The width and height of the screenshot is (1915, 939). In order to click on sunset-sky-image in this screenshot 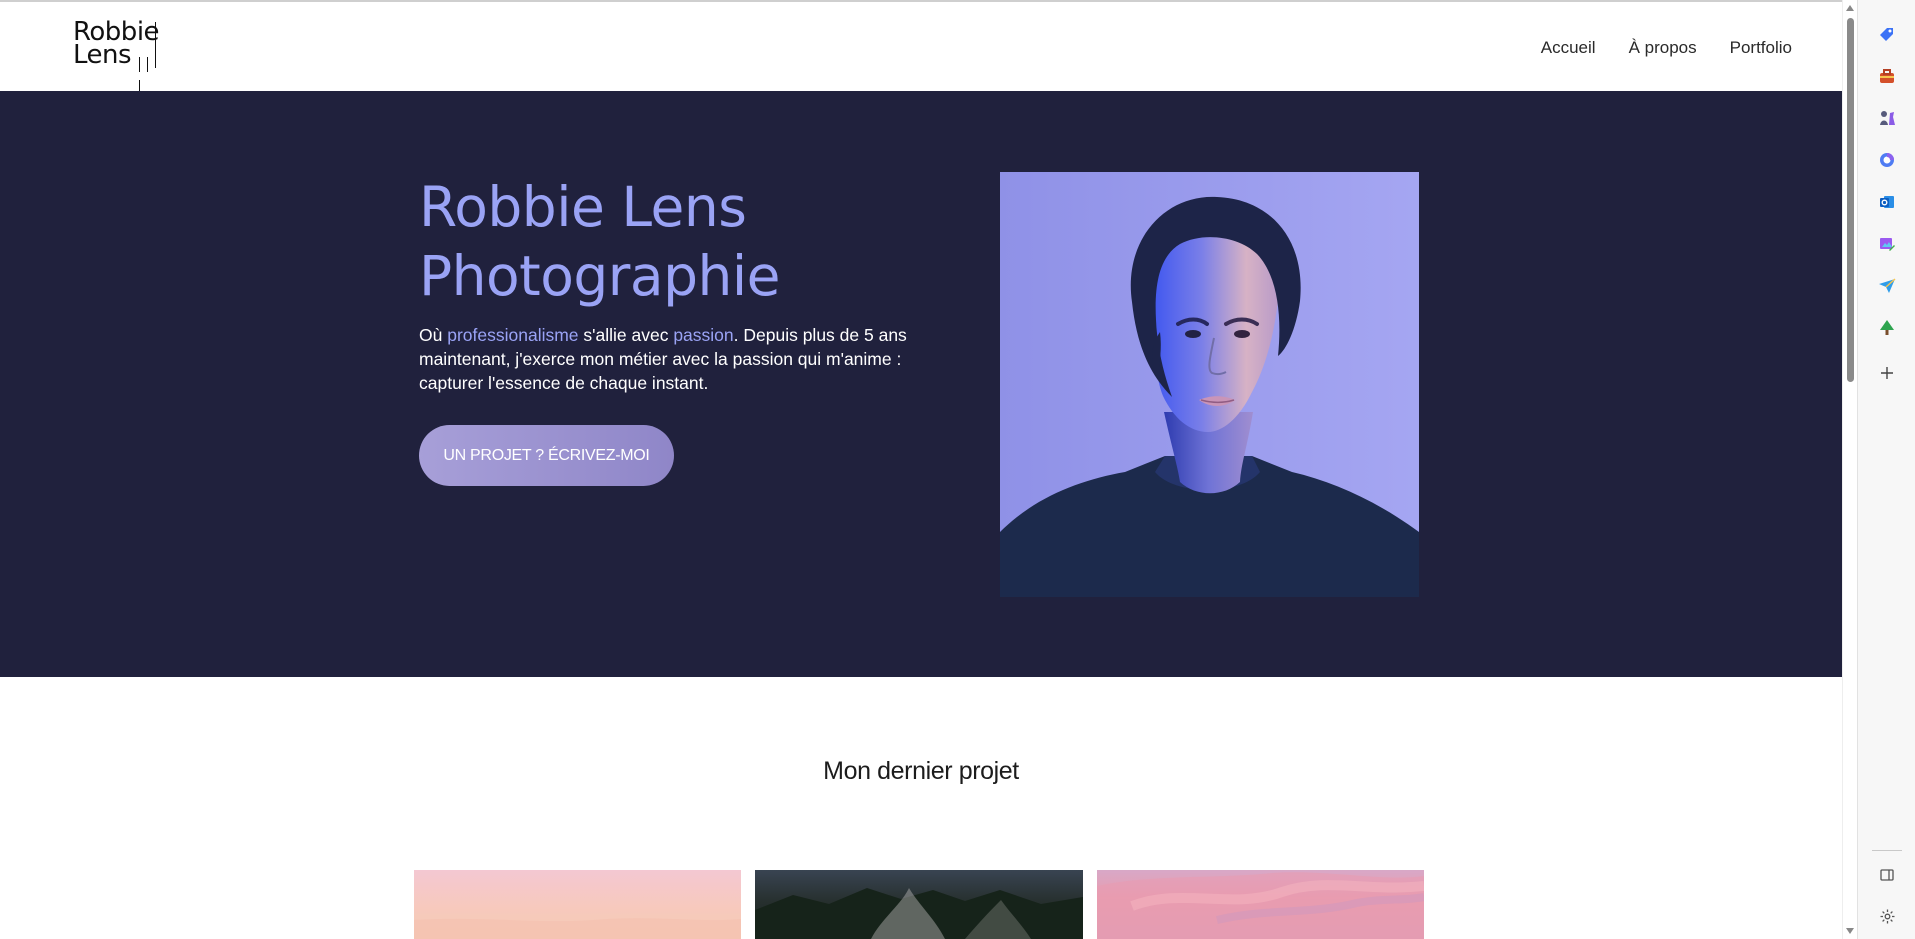, I will do `click(577, 928)`.